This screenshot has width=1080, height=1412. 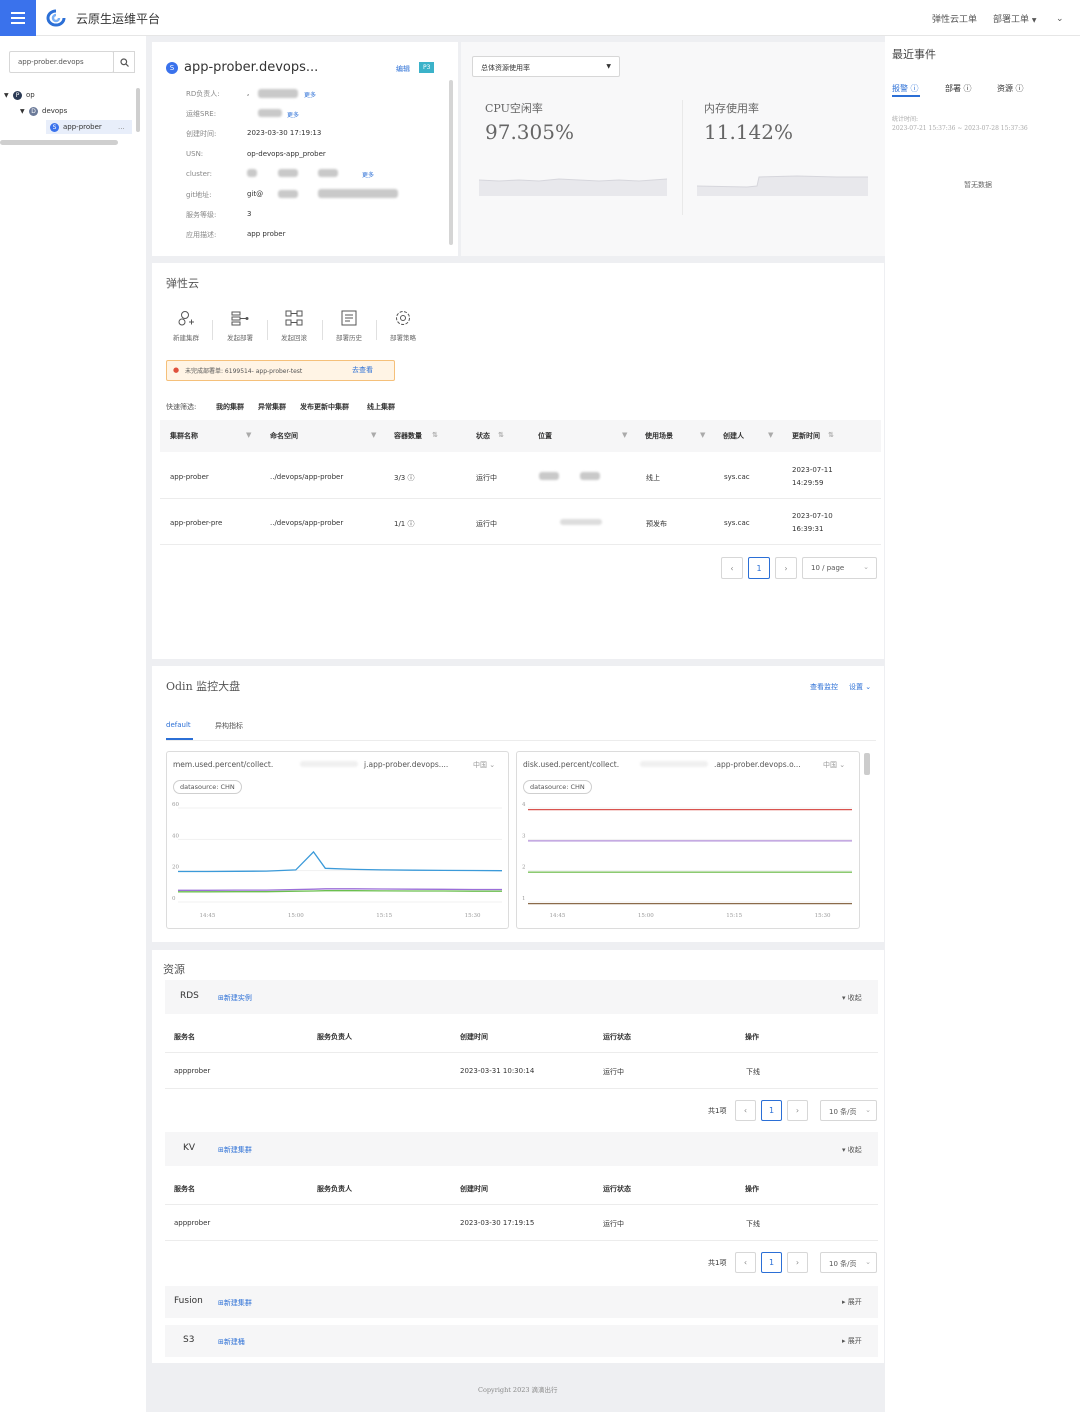 I want to click on user-menu-icon: ⌄, so click(x=1060, y=19).